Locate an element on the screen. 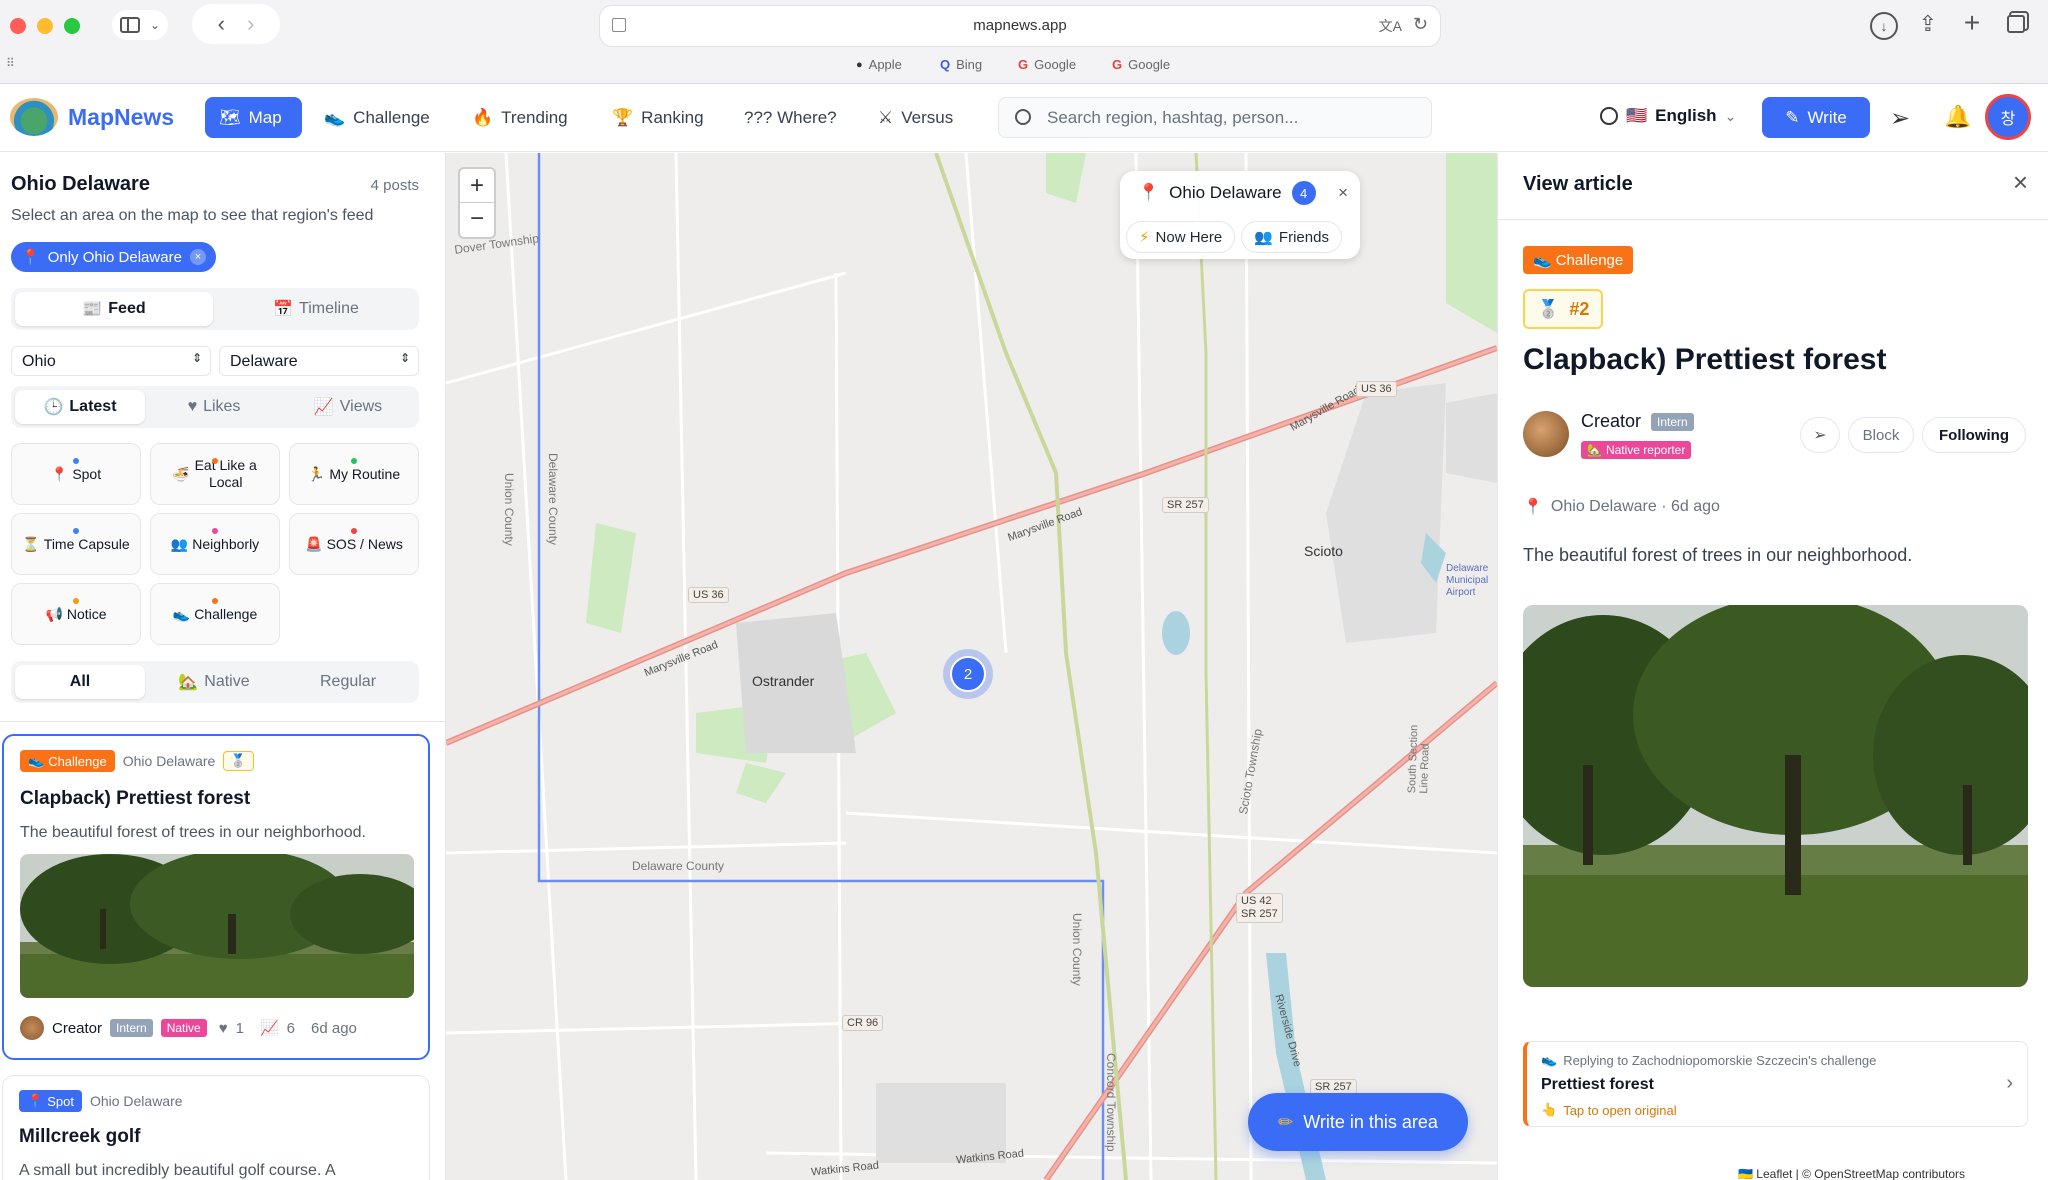  favorite-google-1: G Google is located at coordinates (1047, 64).